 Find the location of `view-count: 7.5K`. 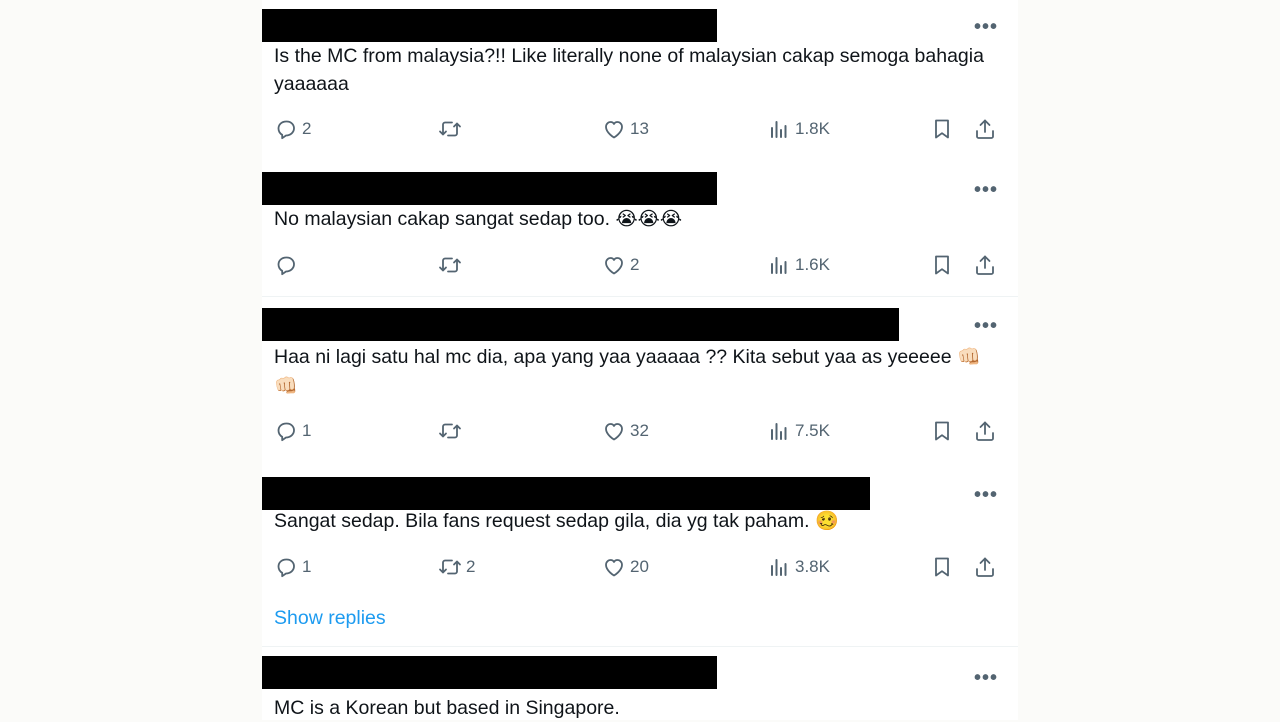

view-count: 7.5K is located at coordinates (812, 430).